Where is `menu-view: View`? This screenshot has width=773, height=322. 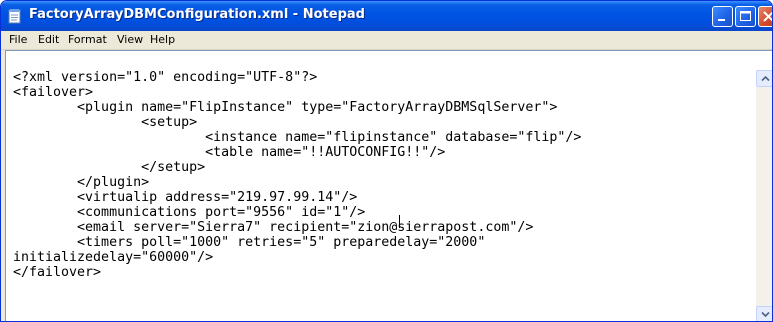 menu-view: View is located at coordinates (130, 39).